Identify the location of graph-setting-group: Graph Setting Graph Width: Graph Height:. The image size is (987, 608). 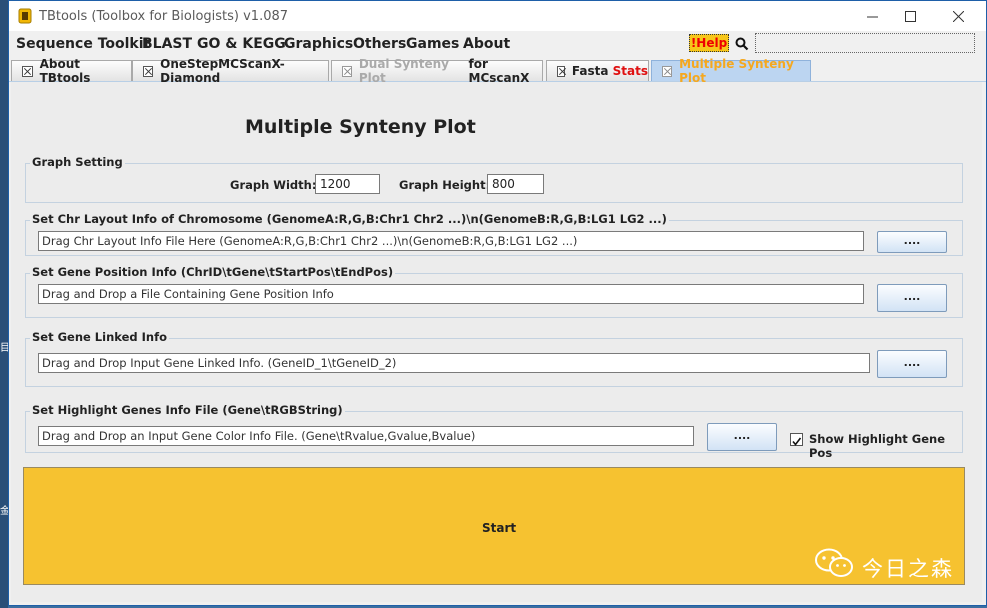
(494, 179).